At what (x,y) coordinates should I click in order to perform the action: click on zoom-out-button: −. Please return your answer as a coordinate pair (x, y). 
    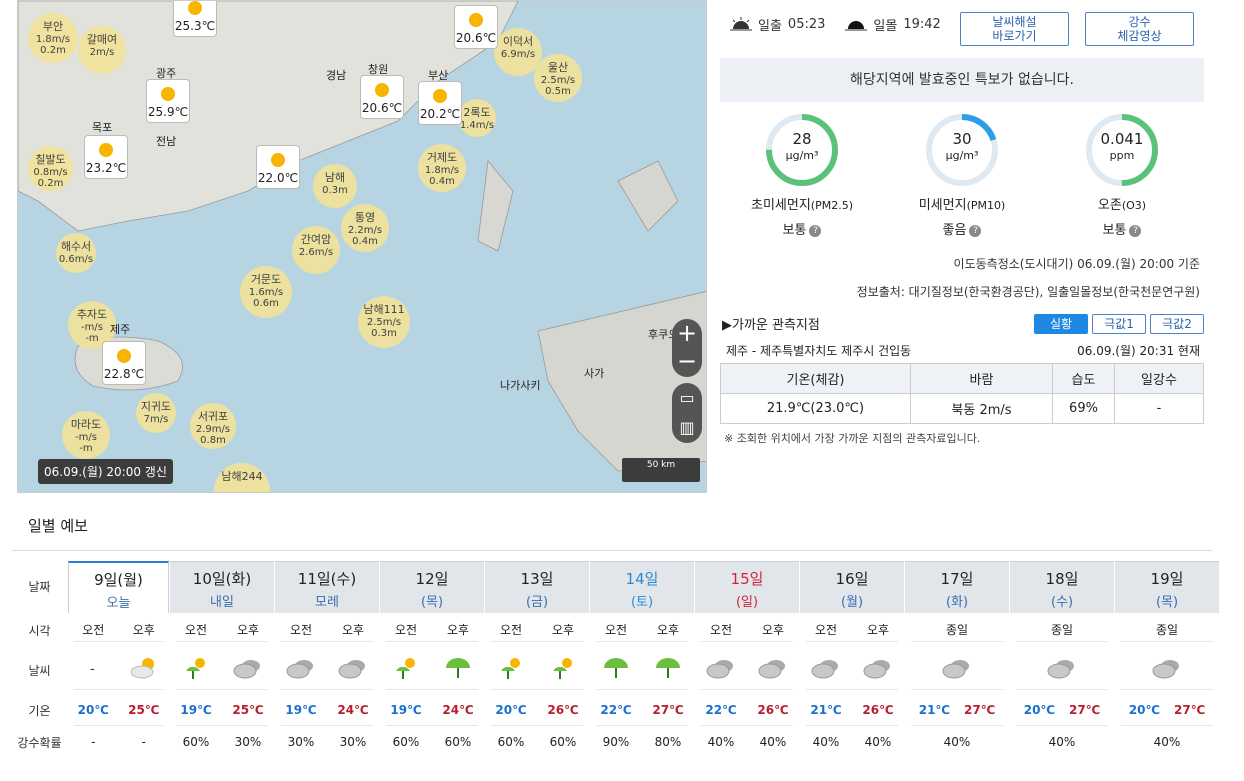
    Looking at the image, I should click on (687, 362).